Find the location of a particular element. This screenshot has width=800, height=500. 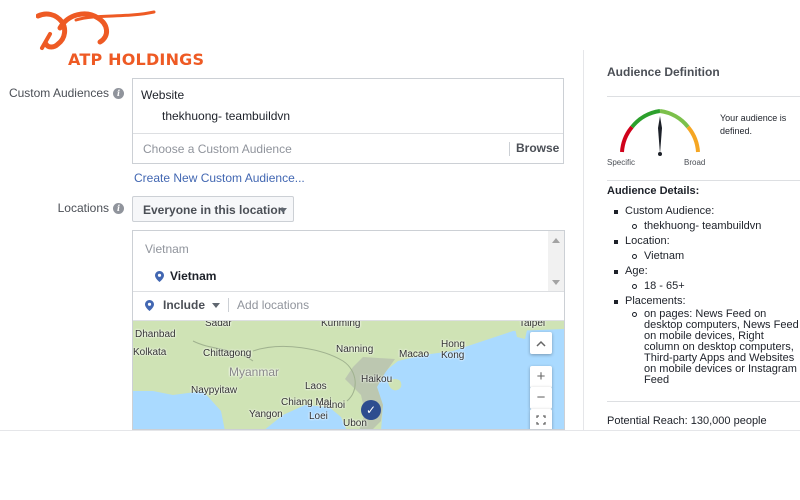

map-collapse-button is located at coordinates (541, 343).